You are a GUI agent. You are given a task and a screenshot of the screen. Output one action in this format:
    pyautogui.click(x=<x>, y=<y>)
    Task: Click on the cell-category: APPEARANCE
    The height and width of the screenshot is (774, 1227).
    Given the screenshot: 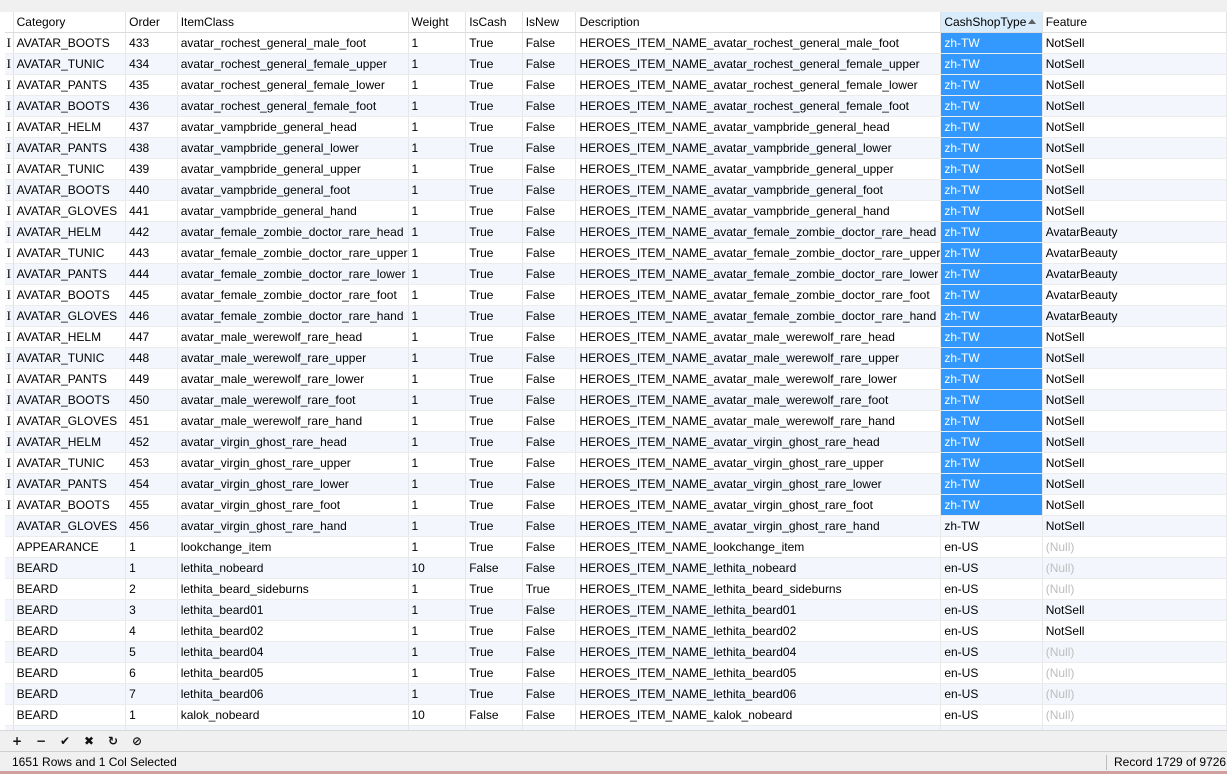 What is the action you would take?
    pyautogui.click(x=70, y=547)
    